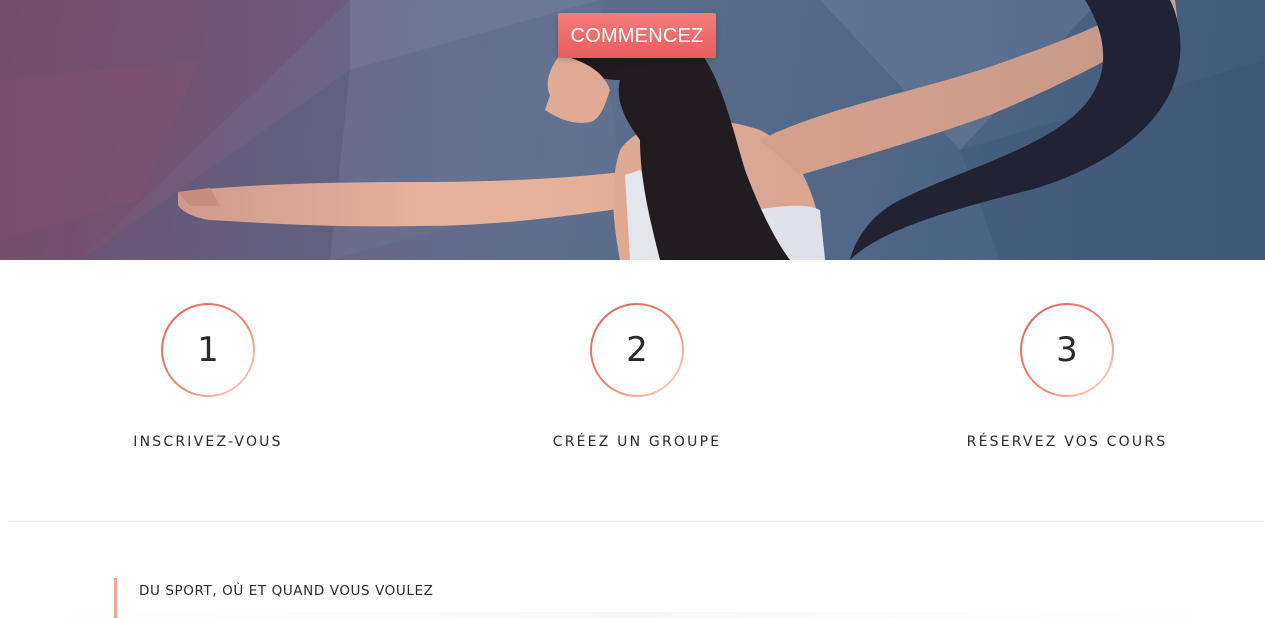 The image size is (1265, 618). I want to click on step-number: 2, so click(637, 350).